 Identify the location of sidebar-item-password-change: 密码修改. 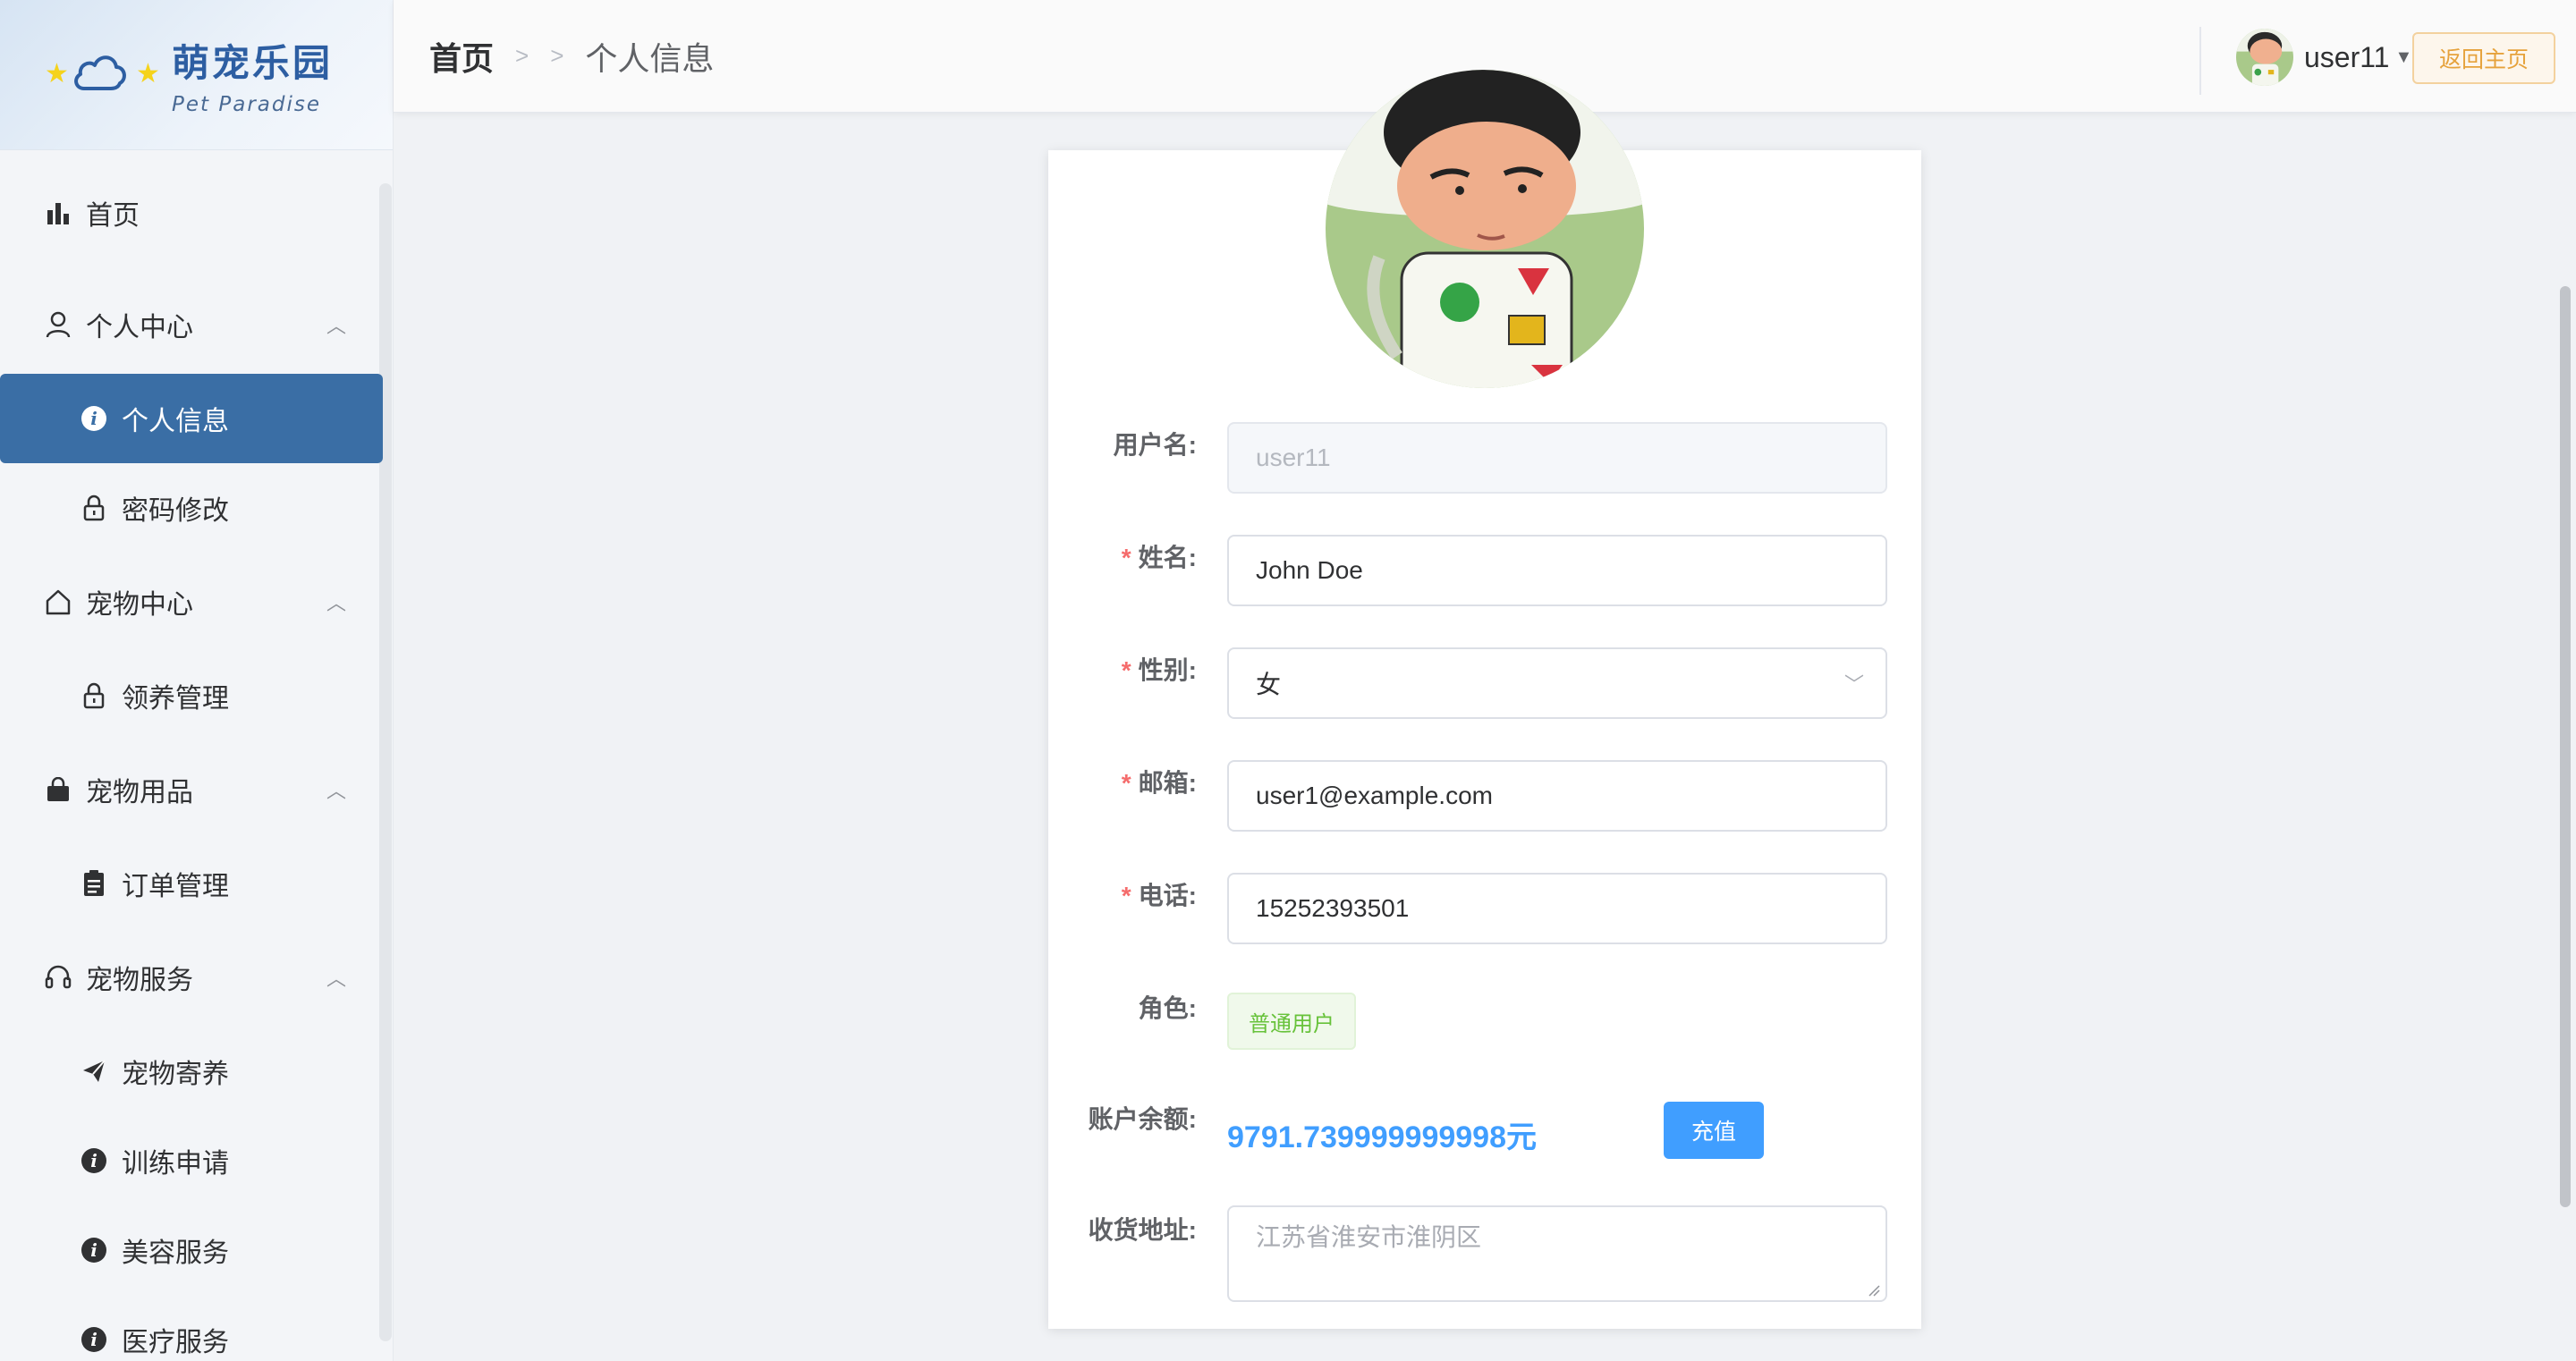
(192, 508).